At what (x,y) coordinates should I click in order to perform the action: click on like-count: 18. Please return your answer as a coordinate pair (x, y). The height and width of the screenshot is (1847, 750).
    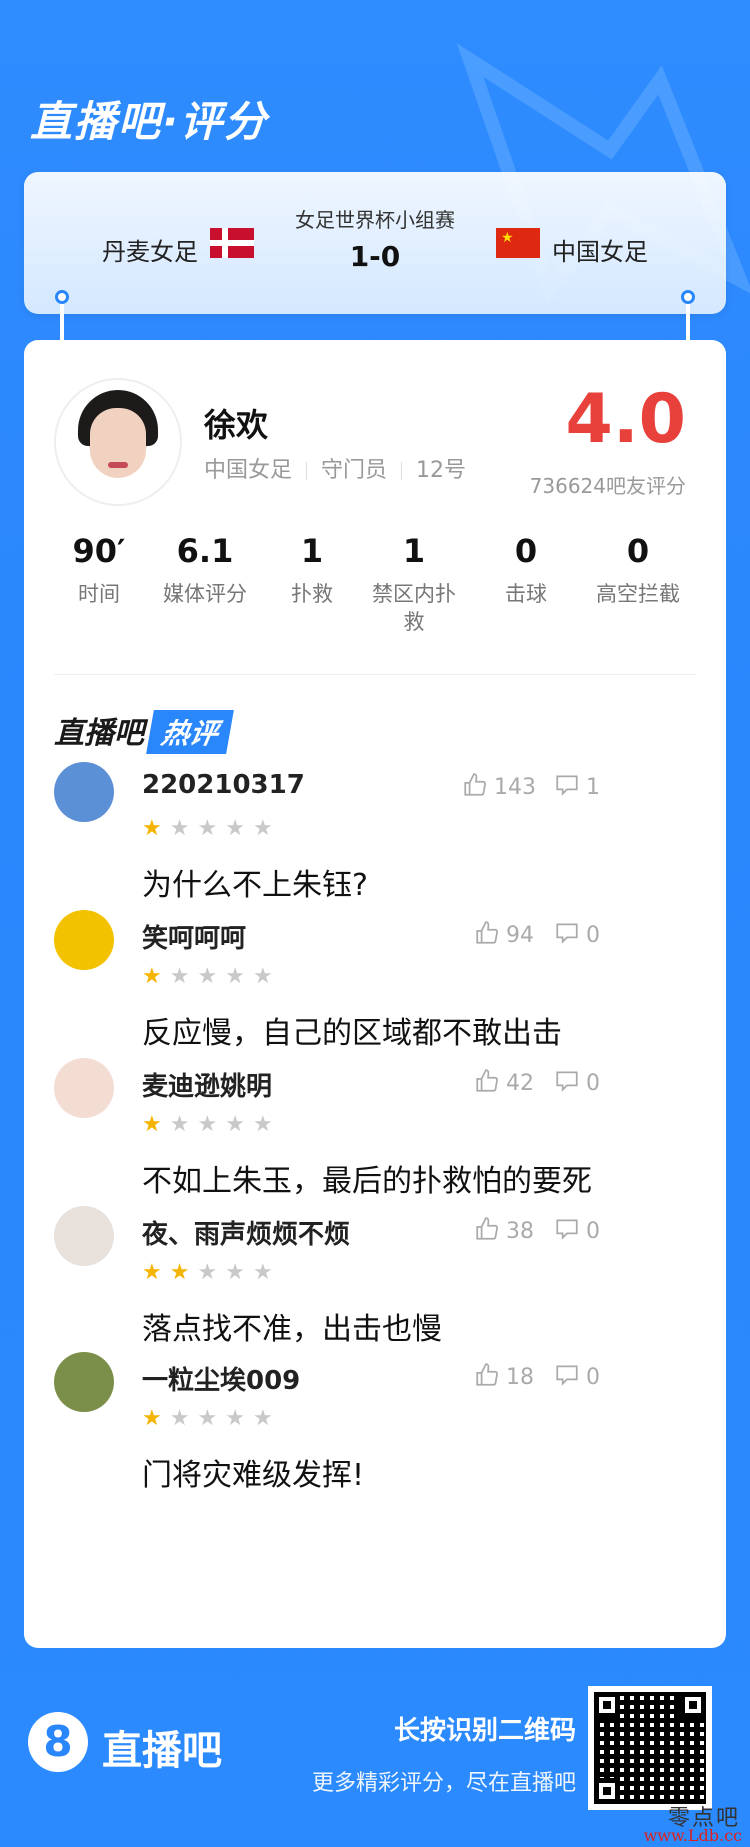
    Looking at the image, I should click on (520, 1377).